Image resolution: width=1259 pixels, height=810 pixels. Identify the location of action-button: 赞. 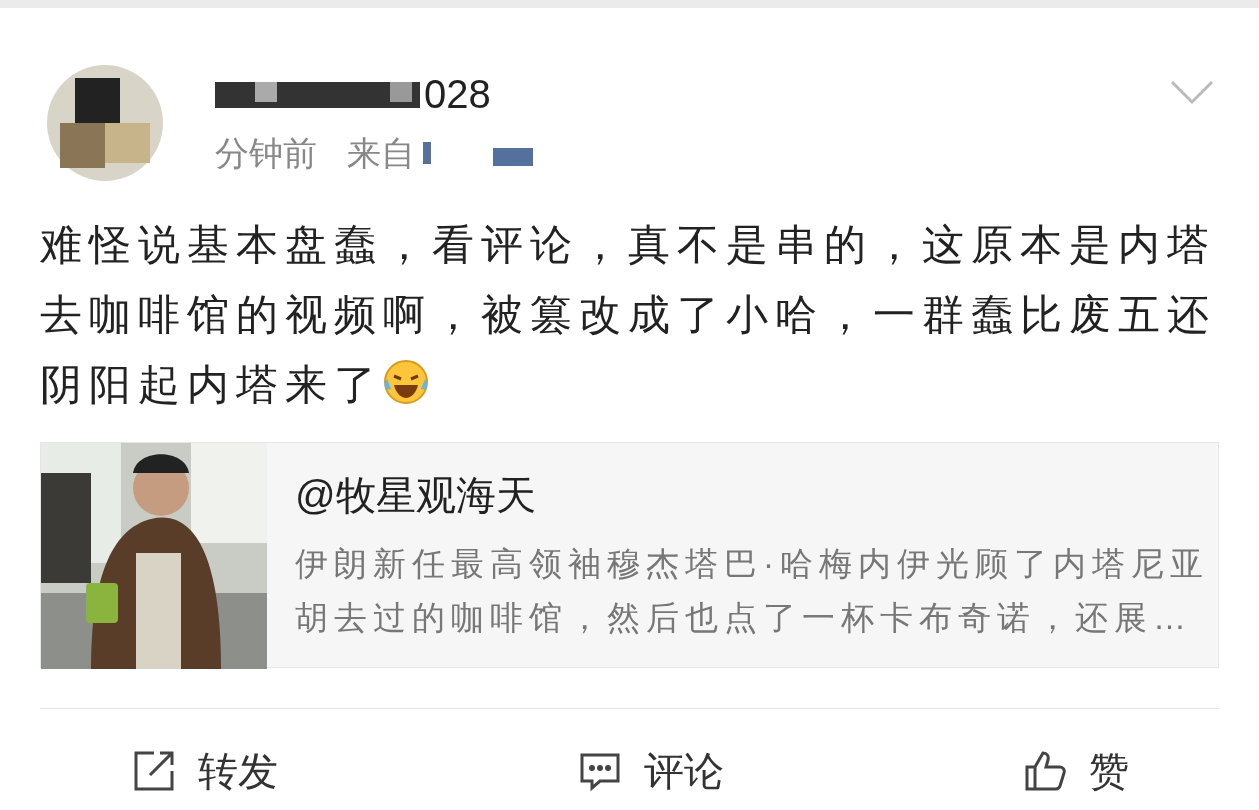
(1075, 771).